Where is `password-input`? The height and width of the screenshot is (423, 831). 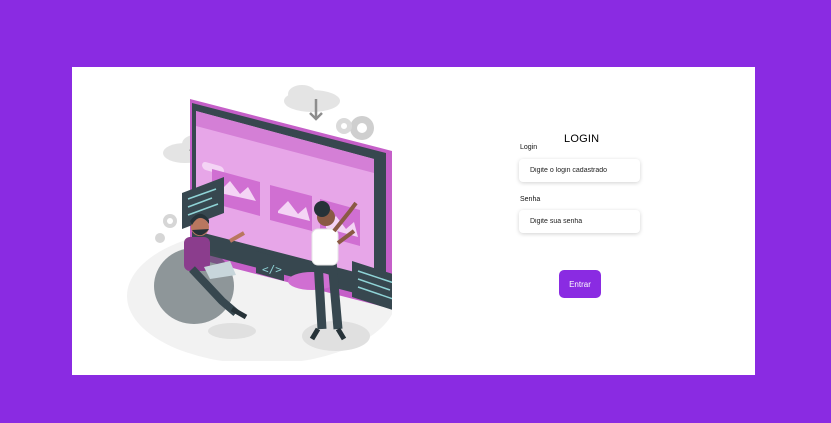 password-input is located at coordinates (579, 221).